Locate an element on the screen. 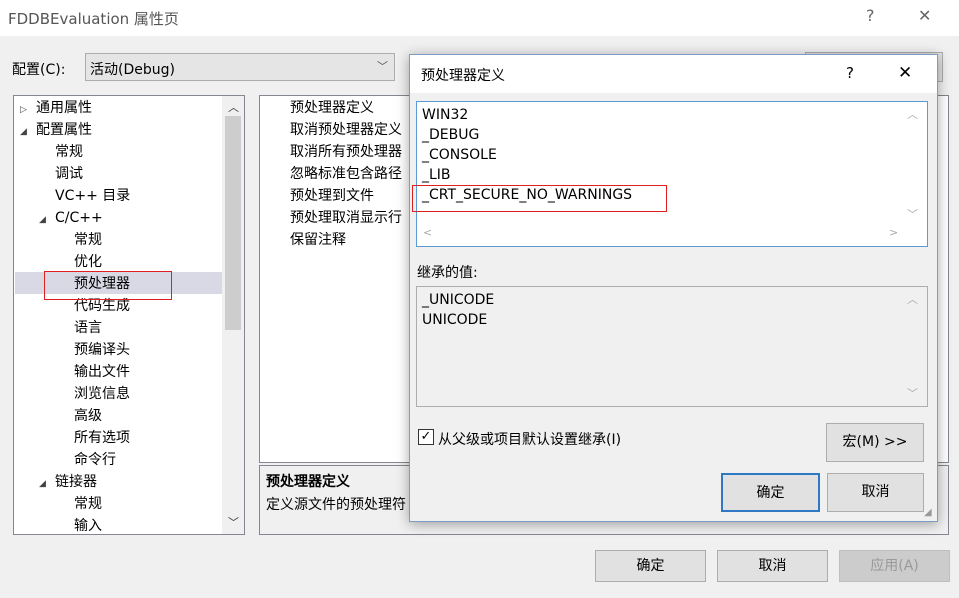 This screenshot has height=598, width=959. tree-item: ◢ 配置属性 is located at coordinates (56, 130).